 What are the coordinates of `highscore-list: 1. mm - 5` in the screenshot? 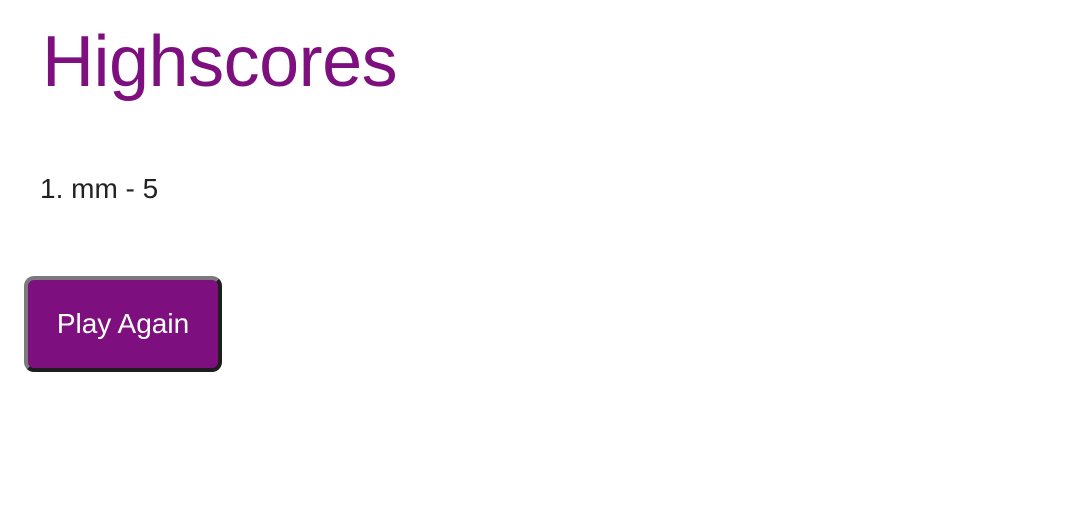 It's located at (99, 189).